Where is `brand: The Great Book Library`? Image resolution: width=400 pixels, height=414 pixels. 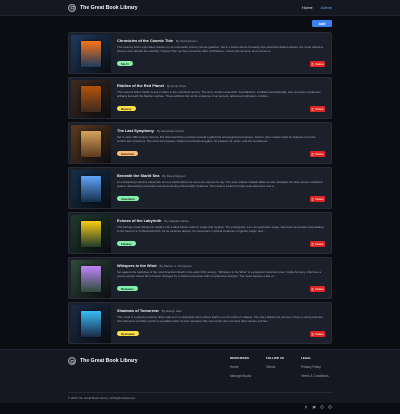
brand: The Great Book Library is located at coordinates (103, 7).